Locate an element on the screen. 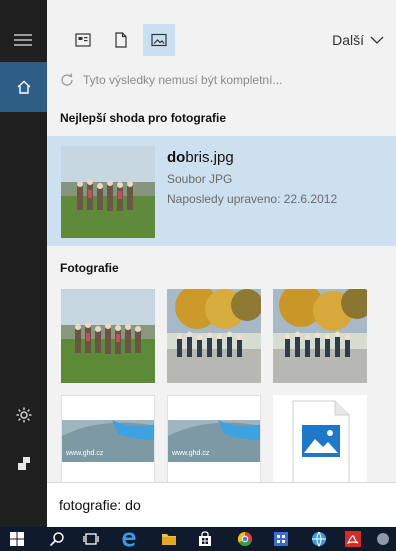 The height and width of the screenshot is (551, 396). photo-result-4: www.ghd.cz is located at coordinates (108, 442).